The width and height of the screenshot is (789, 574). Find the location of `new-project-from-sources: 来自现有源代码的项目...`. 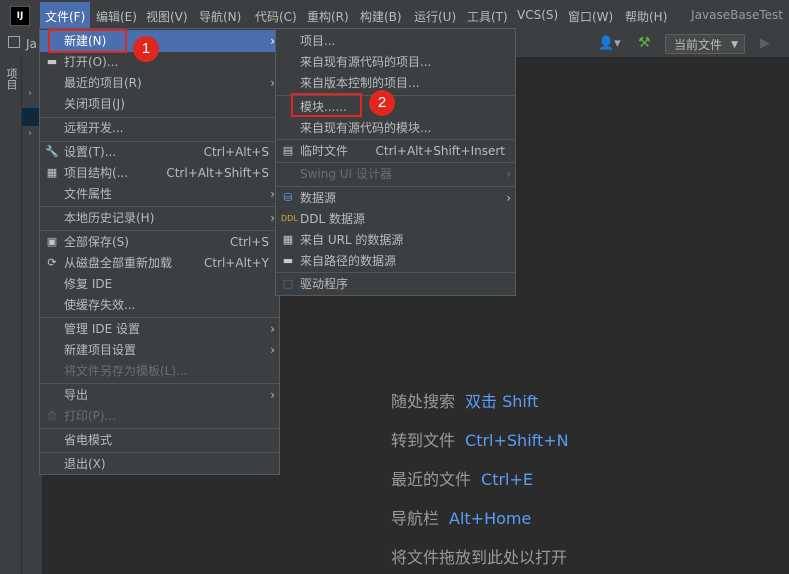

new-project-from-sources: 来自现有源代码的项目... is located at coordinates (395, 62).